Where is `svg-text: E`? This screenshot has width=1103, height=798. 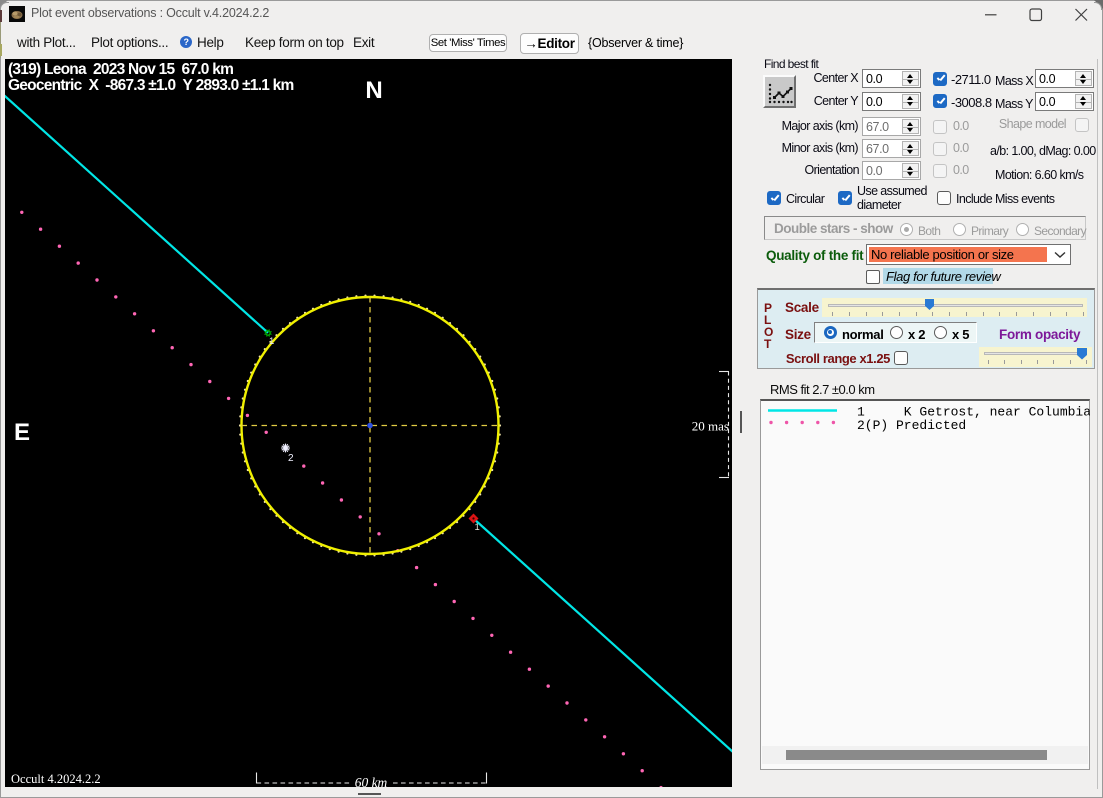
svg-text: E is located at coordinates (22, 432).